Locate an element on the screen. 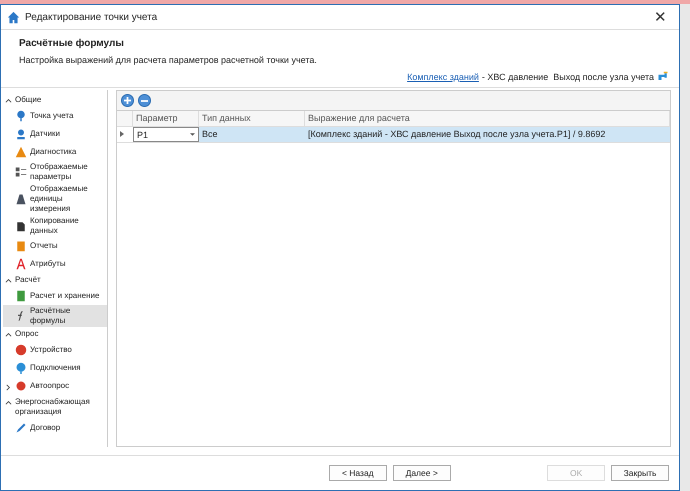 This screenshot has width=690, height=491. sidebar-item: Отчеты is located at coordinates (55, 246).